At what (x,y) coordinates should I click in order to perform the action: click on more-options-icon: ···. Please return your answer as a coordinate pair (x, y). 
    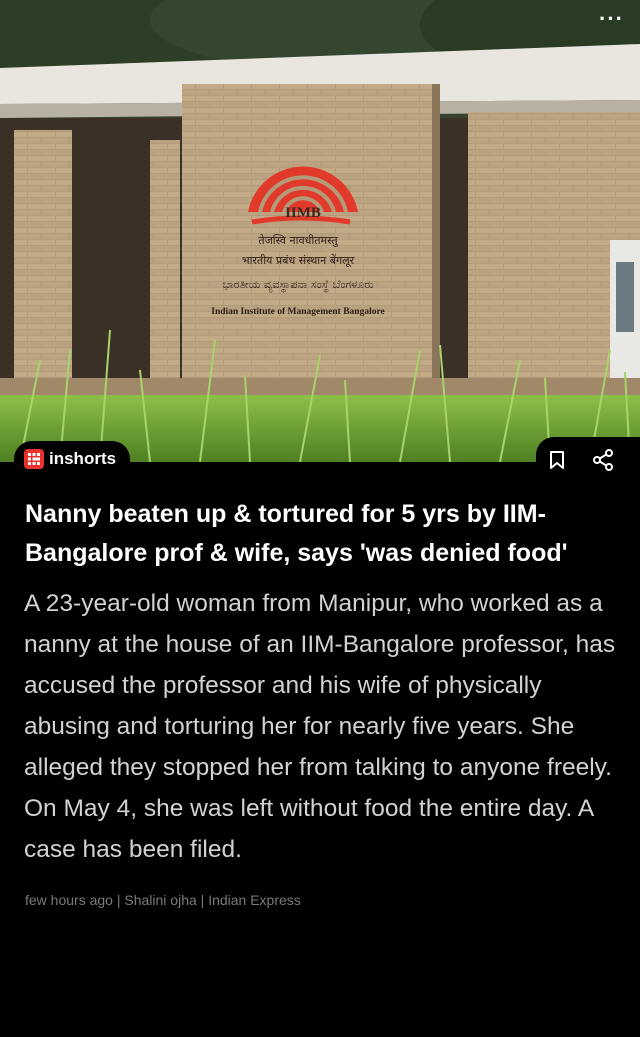
    Looking at the image, I should click on (611, 19).